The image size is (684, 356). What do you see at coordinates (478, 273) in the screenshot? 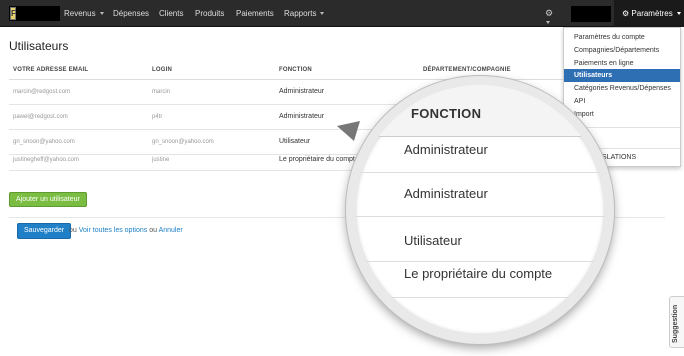
I see `magnifier-cell: Le propriétaire du compte` at bounding box center [478, 273].